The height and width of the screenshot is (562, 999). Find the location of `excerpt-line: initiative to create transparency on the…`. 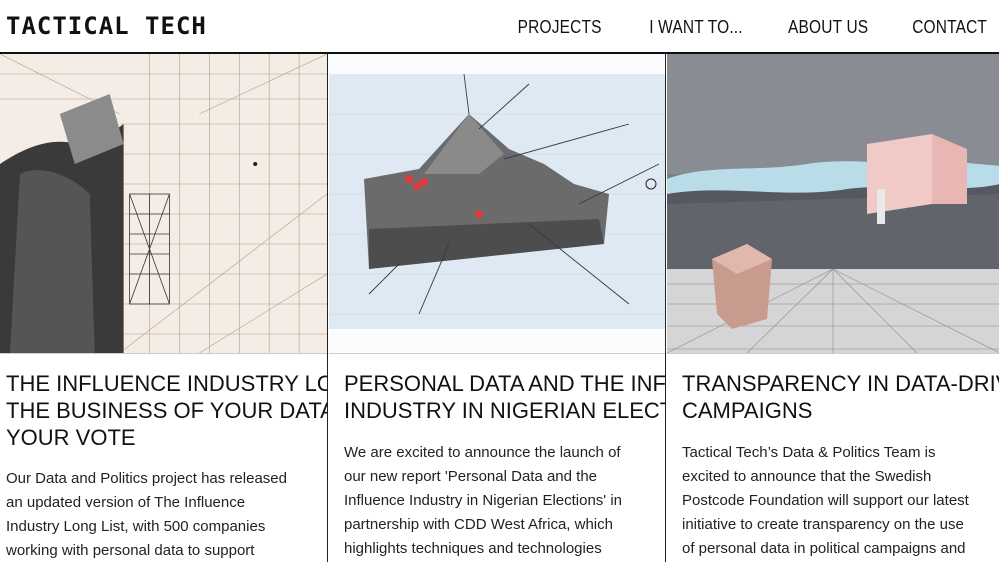

excerpt-line: initiative to create transparency on the… is located at coordinates (823, 524).